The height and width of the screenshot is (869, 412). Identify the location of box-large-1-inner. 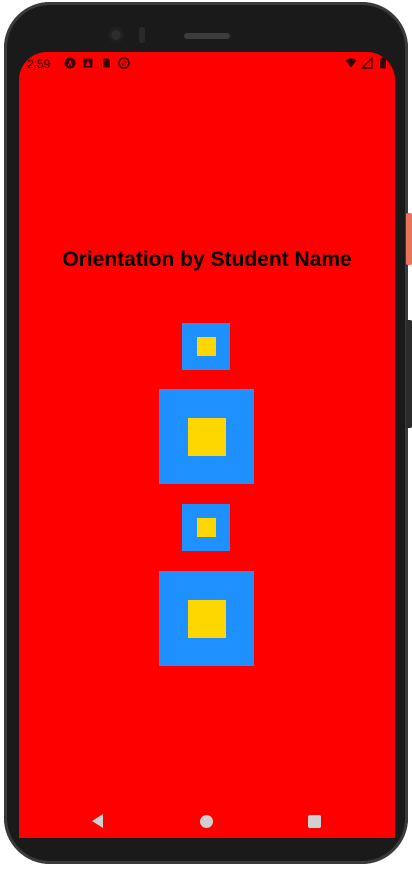
(206, 436).